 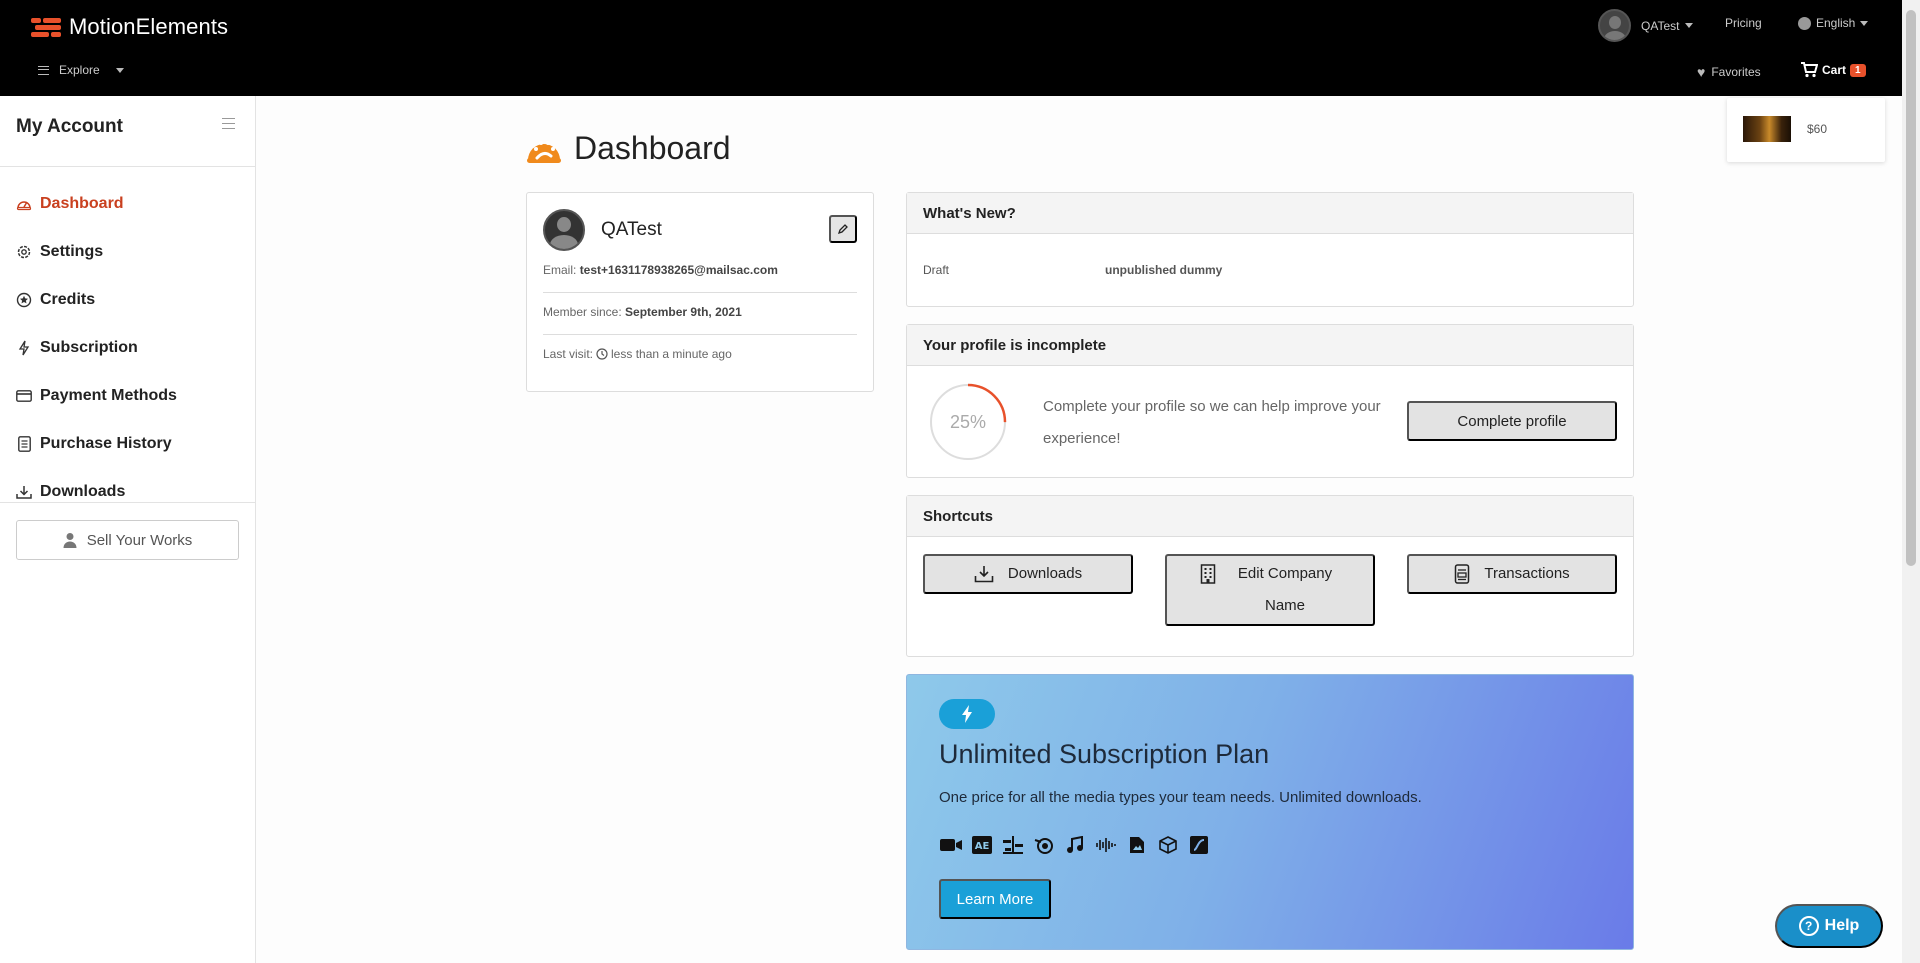 What do you see at coordinates (1012, 845) in the screenshot?
I see `premiere-icon` at bounding box center [1012, 845].